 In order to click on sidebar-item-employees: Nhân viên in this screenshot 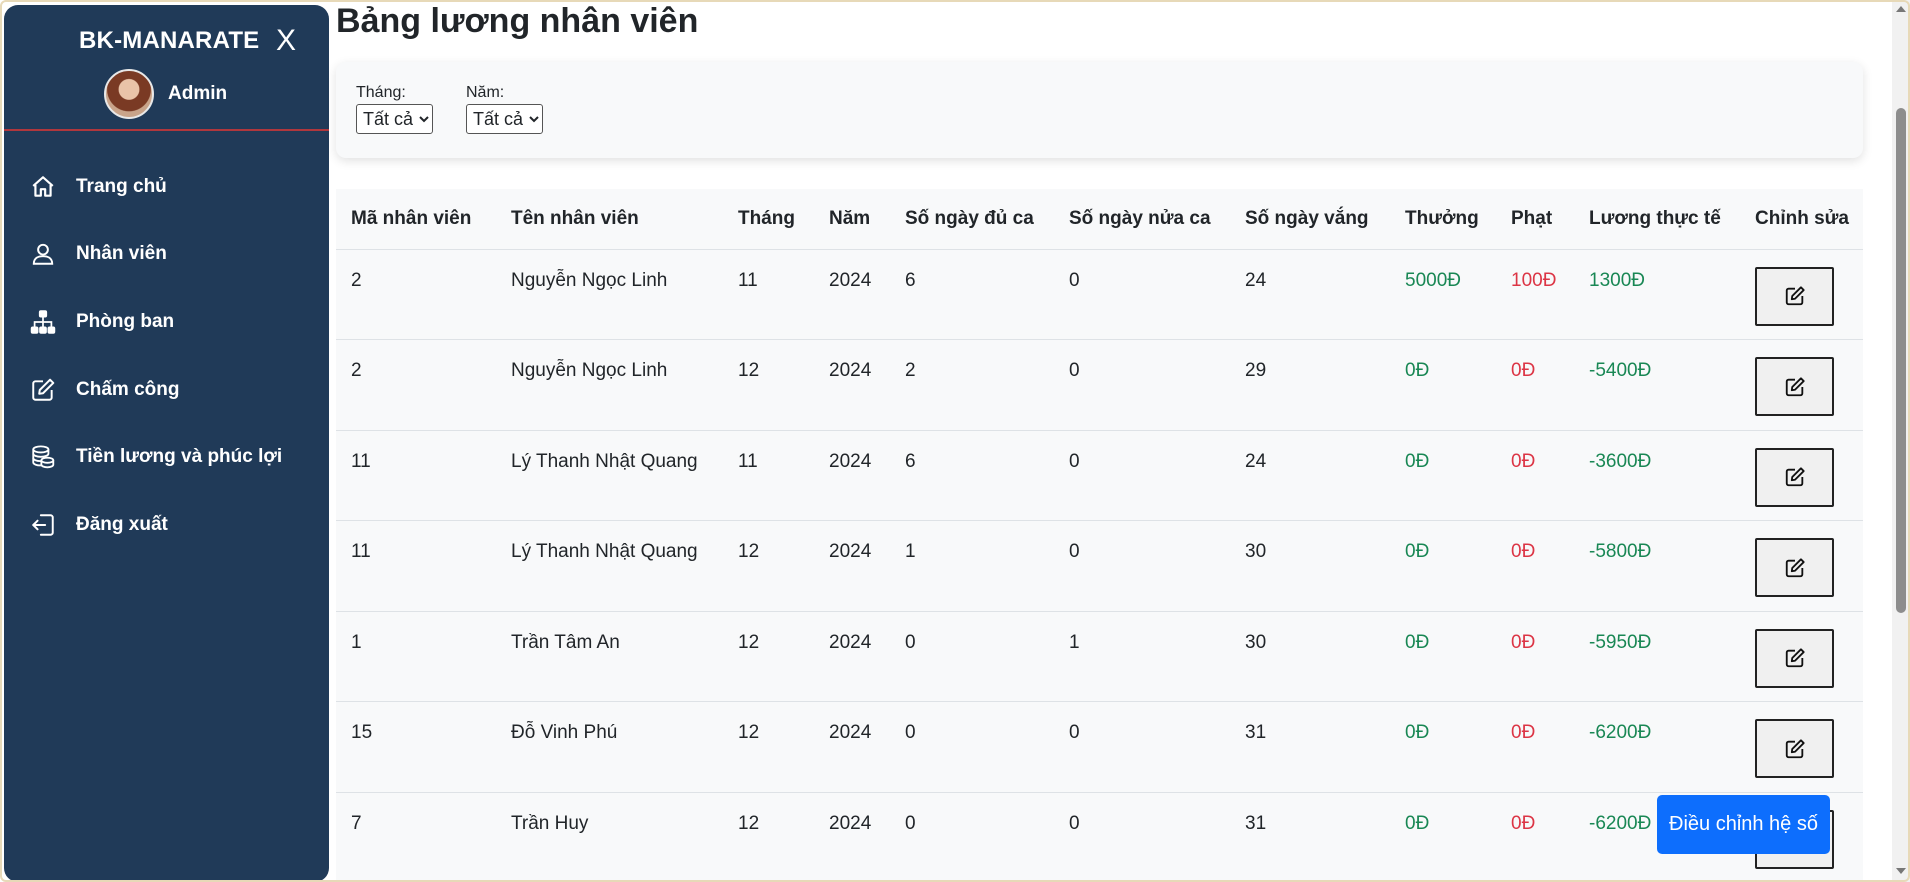, I will do `click(166, 255)`.